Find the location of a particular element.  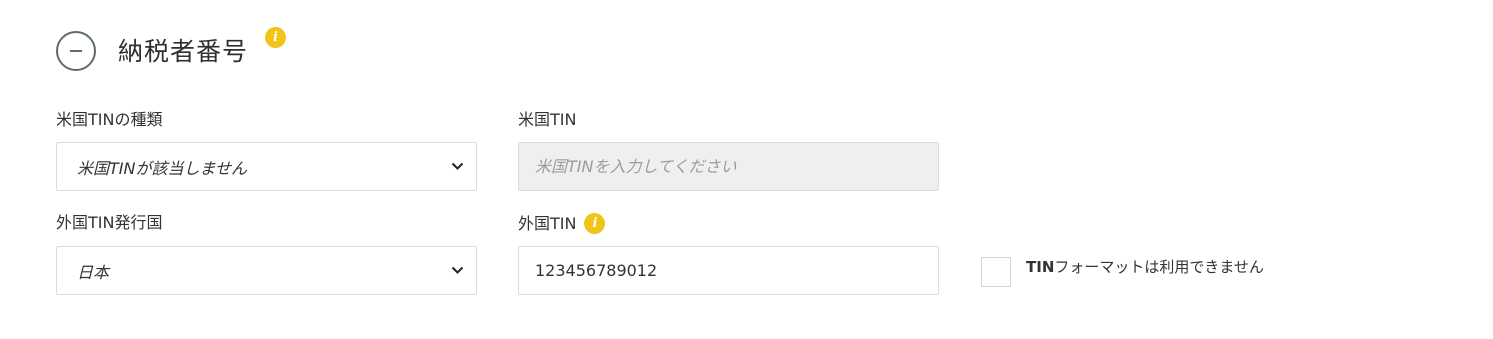

checkbox-label-bold: TIN is located at coordinates (1040, 267).